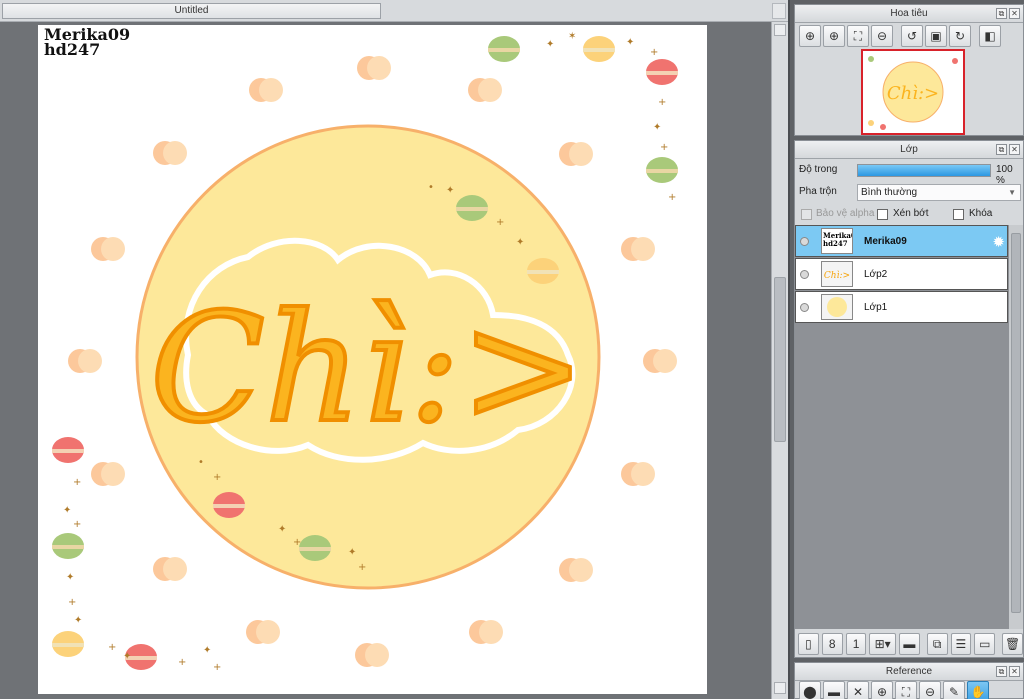 This screenshot has width=1024, height=699. I want to click on layer-list: Merika09 hd247 Merika09 ✹ Chì:> Lớp2, so click(909, 427).